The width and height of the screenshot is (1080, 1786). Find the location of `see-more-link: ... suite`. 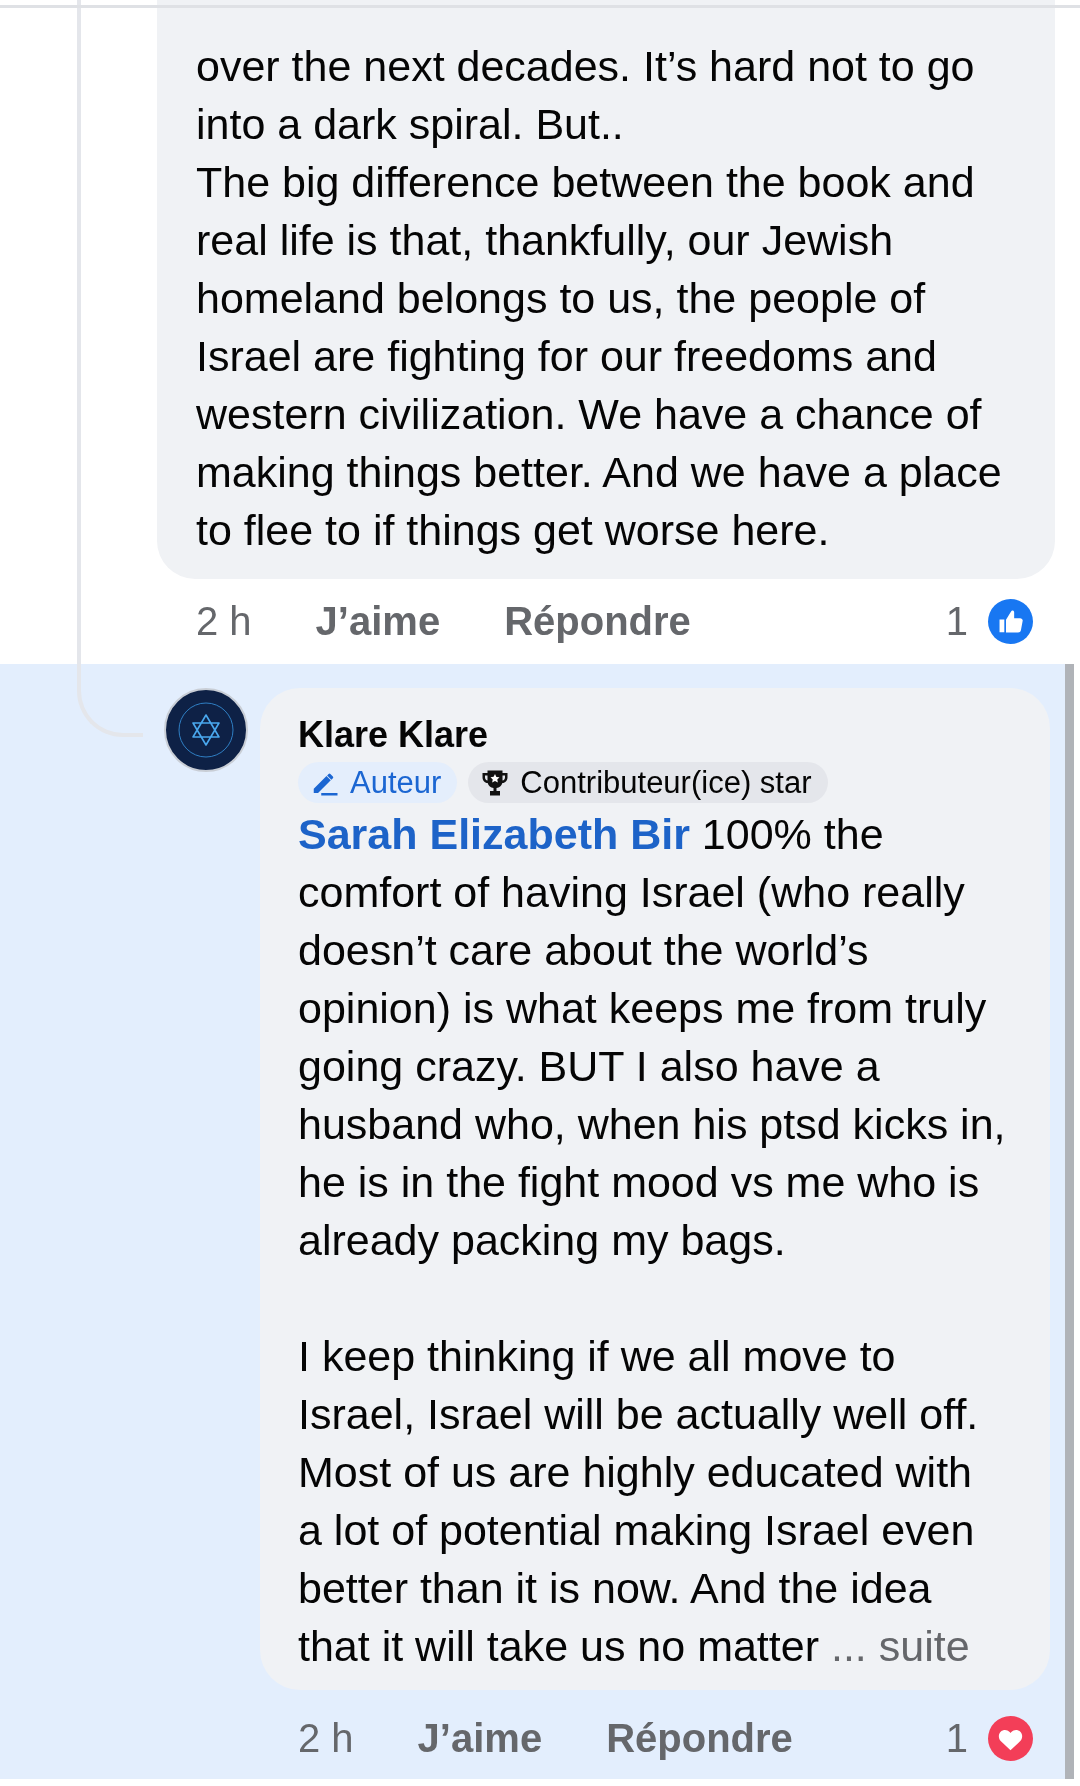

see-more-link: ... suite is located at coordinates (900, 1646).